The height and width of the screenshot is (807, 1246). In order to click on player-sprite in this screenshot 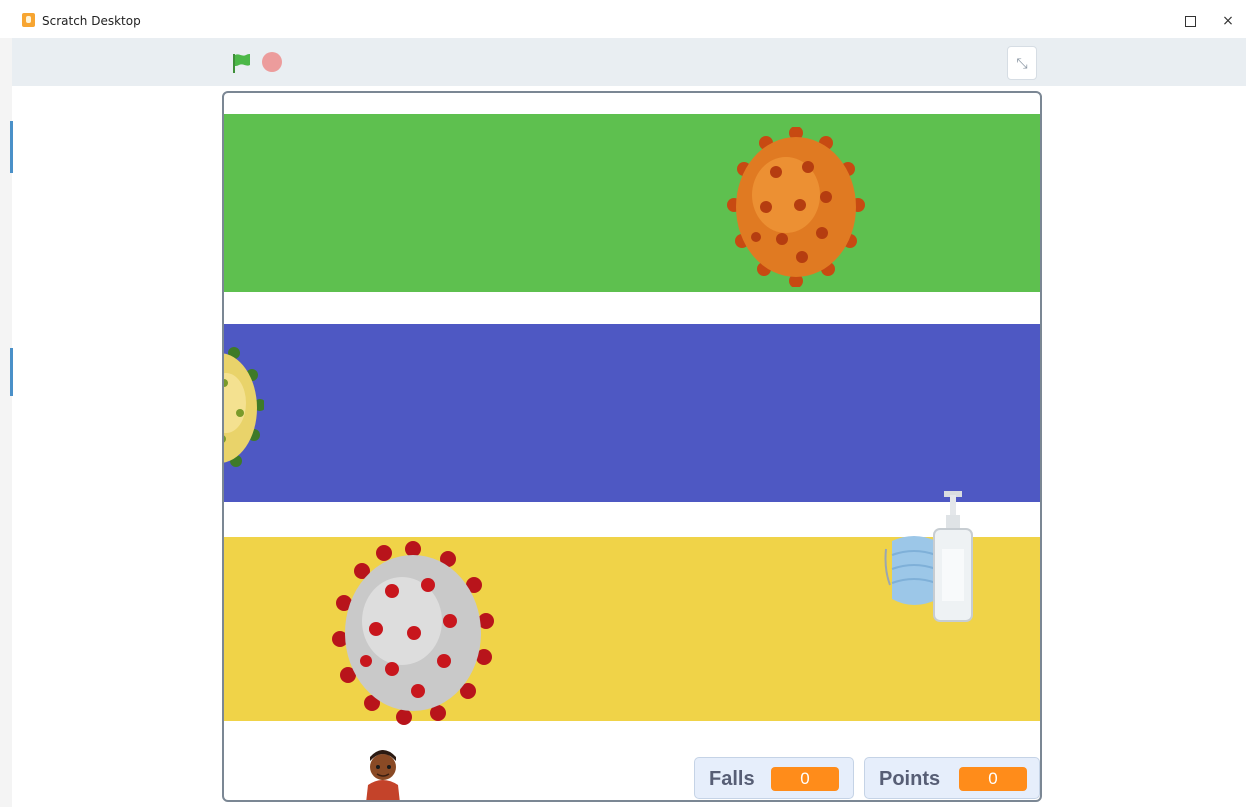, I will do `click(383, 772)`.